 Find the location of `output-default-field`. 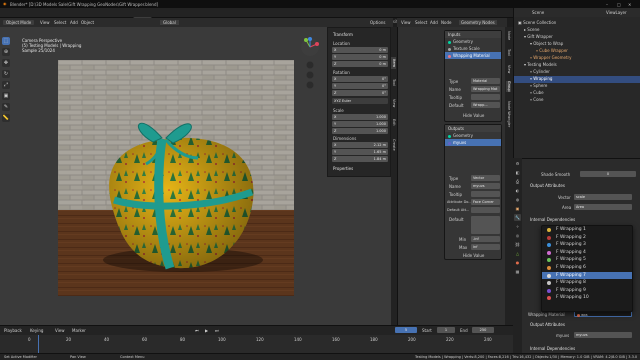

output-default-field is located at coordinates (485, 225).